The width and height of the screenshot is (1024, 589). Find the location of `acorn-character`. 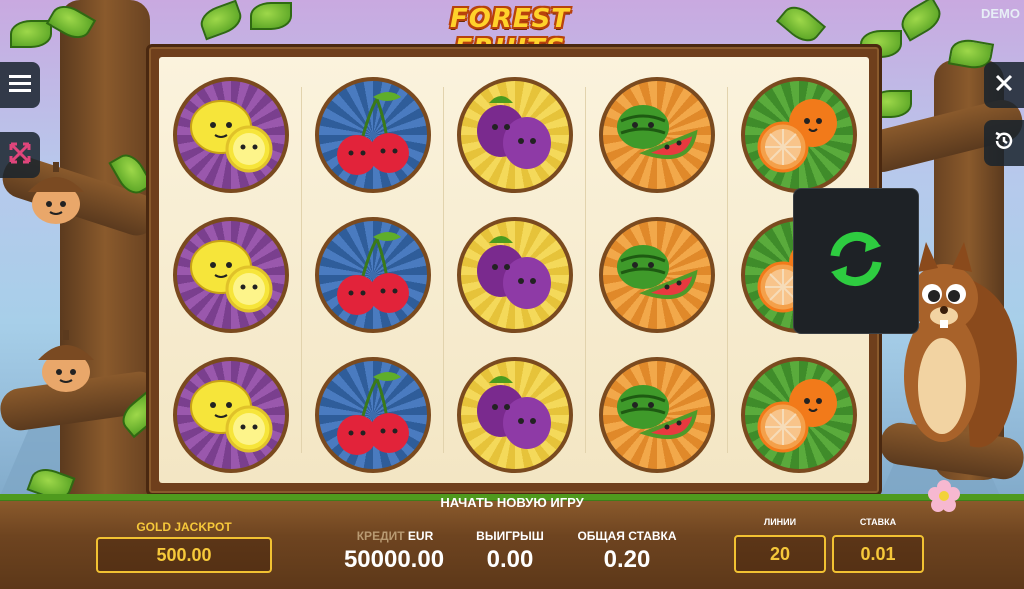

acorn-character is located at coordinates (66, 359).